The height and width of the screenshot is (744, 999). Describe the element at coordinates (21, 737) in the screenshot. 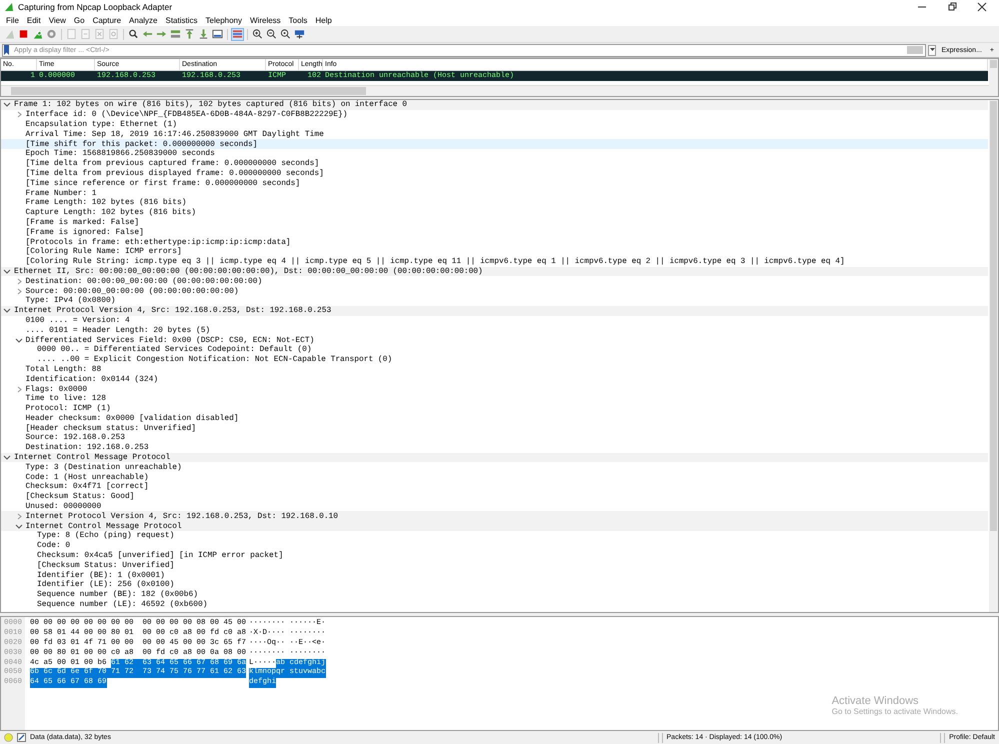

I see `pencil-icon` at that location.